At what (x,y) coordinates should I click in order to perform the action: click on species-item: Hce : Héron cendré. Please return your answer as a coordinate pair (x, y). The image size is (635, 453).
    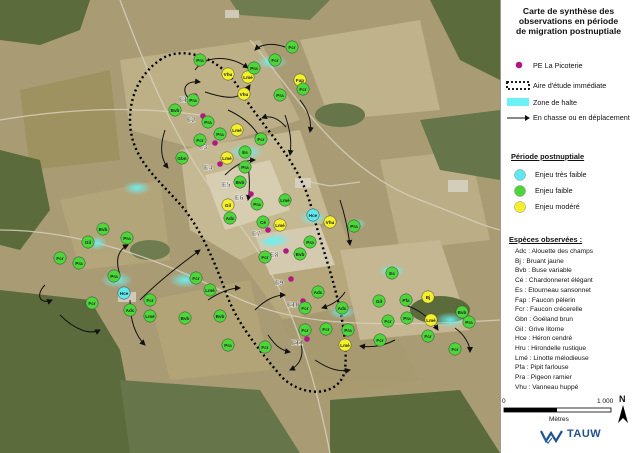
    Looking at the image, I should click on (544, 339).